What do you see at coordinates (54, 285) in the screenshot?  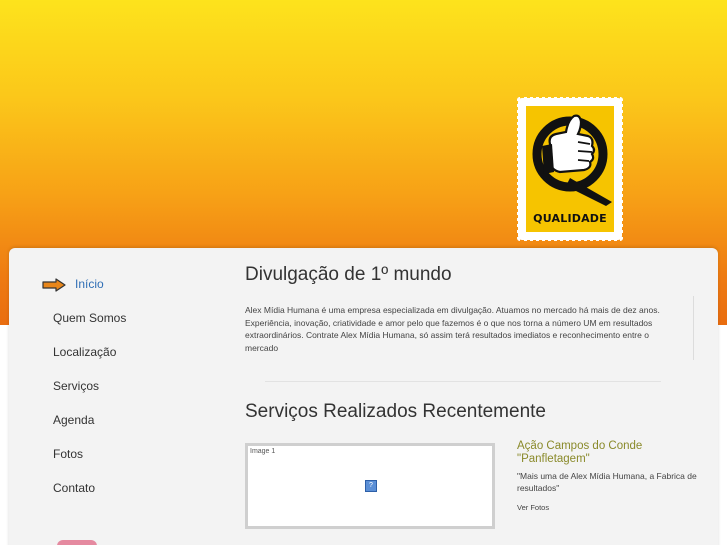 I see `arrow-right-icon` at bounding box center [54, 285].